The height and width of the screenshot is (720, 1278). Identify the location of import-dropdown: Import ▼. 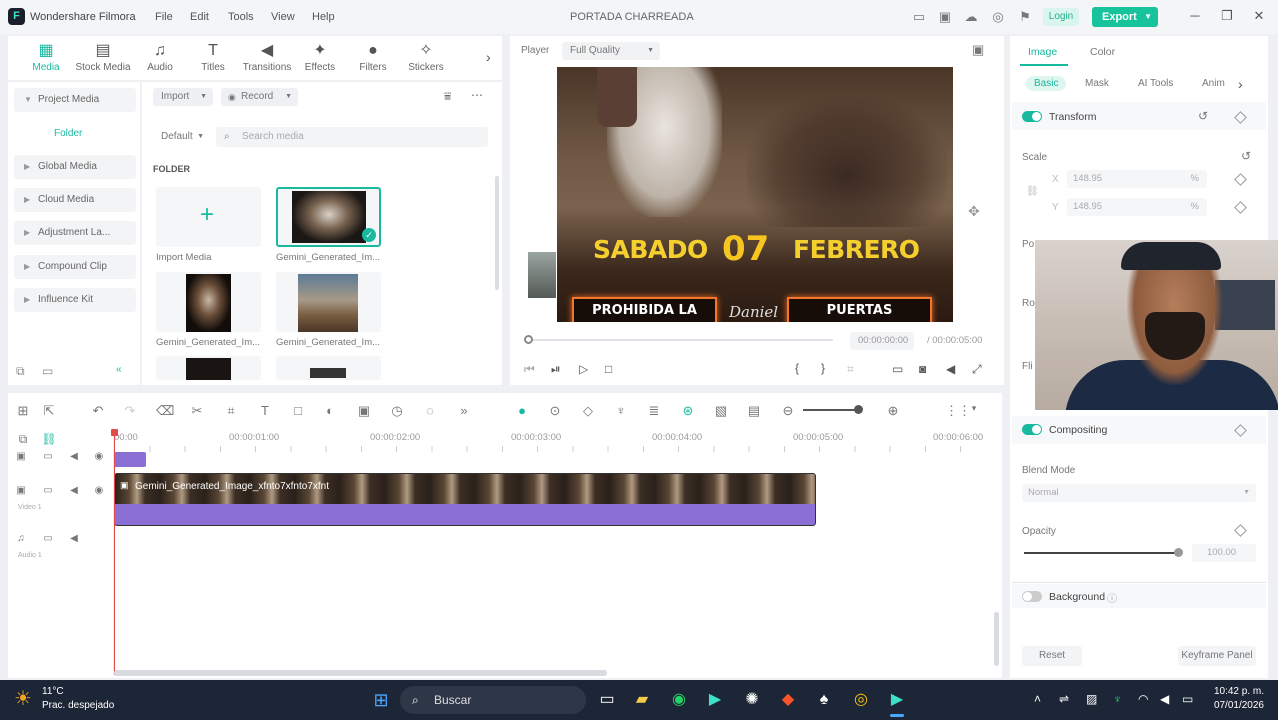
(183, 97).